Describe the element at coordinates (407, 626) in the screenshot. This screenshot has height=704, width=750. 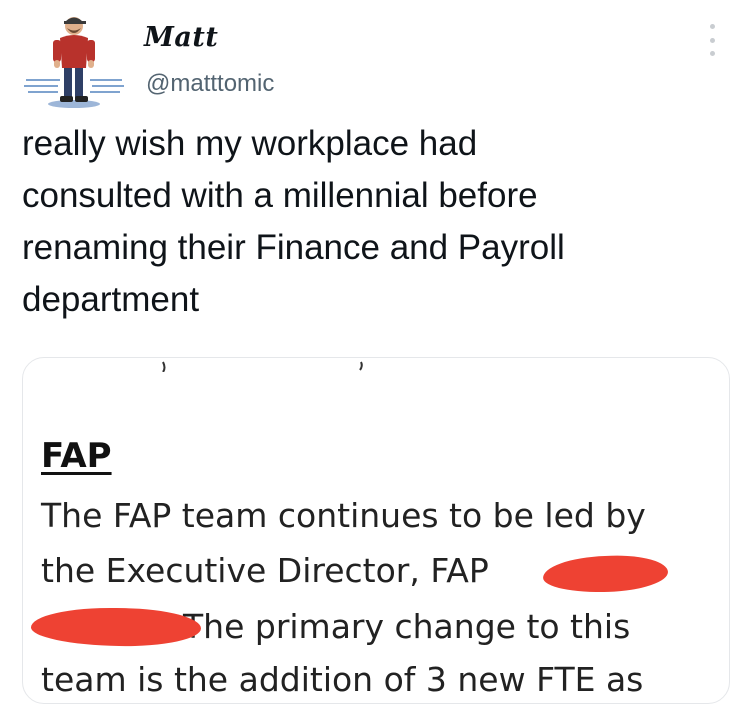
I see `document-line: The primary change to this` at that location.